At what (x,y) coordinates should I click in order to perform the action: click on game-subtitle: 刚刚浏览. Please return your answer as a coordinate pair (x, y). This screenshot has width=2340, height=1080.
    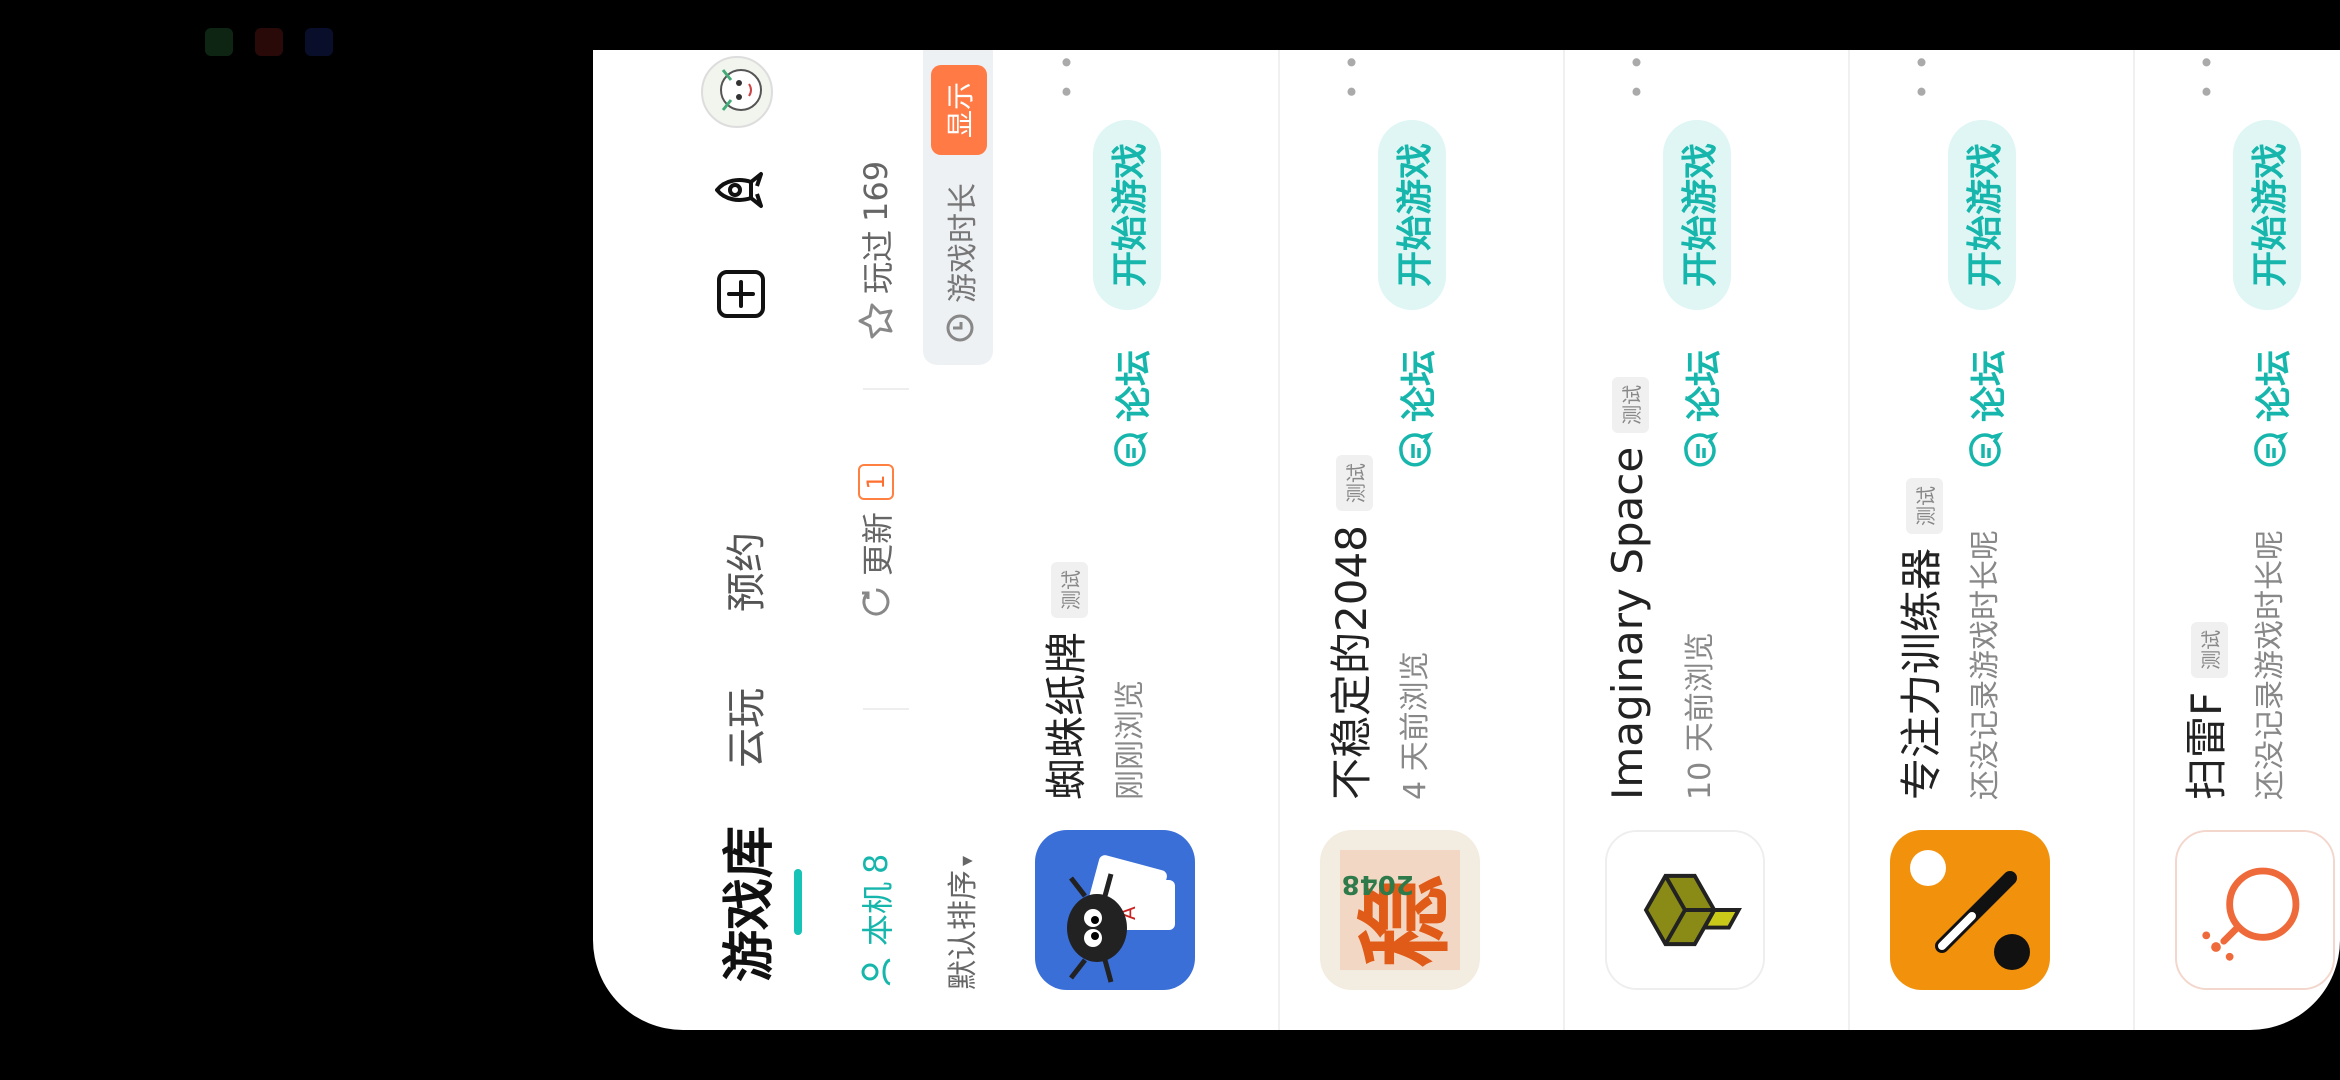
    Looking at the image, I should click on (1130, 740).